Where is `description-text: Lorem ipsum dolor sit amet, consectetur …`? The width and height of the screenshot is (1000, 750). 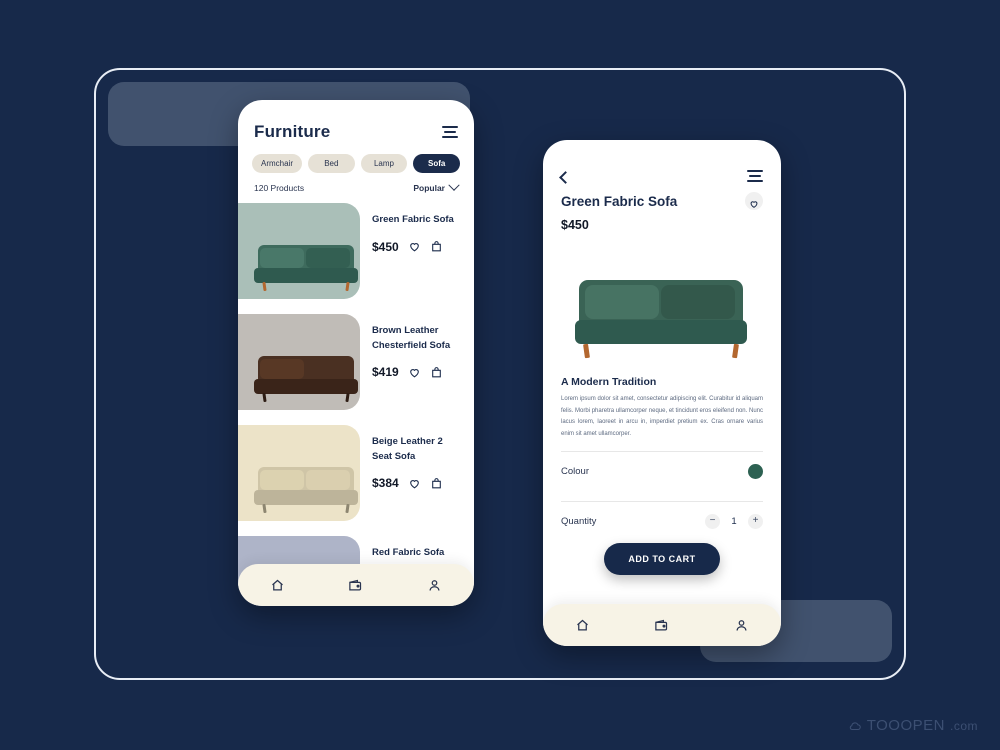
description-text: Lorem ipsum dolor sit amet, consectetur … is located at coordinates (662, 417).